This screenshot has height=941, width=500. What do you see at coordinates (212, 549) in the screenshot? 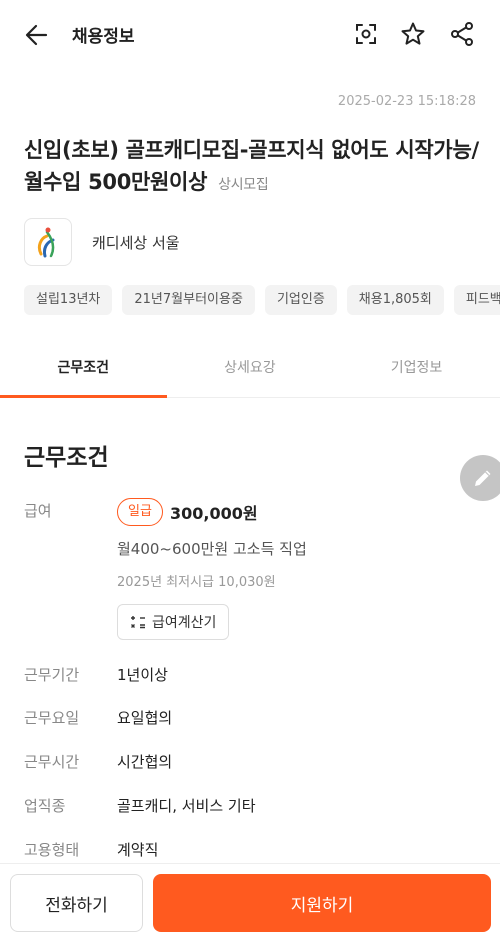
I see `monthly-income: 월400~600만원 고소득 직업` at bounding box center [212, 549].